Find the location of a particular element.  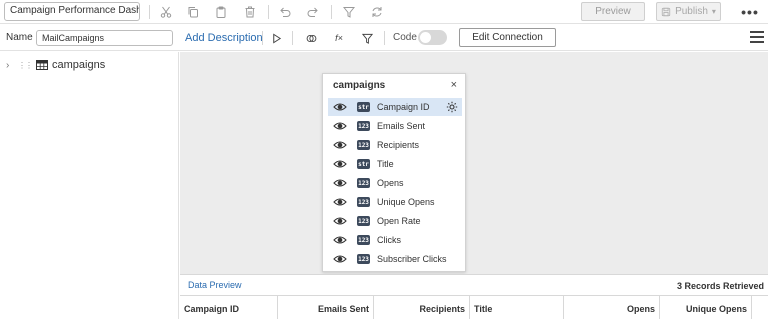

field-name: Subscriber Clicks is located at coordinates (412, 259).